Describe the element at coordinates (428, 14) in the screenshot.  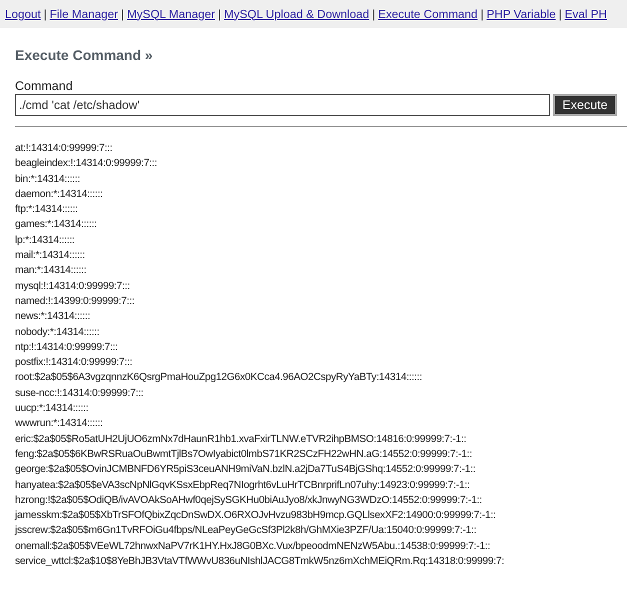
I see `nav-link: Execute Command` at that location.